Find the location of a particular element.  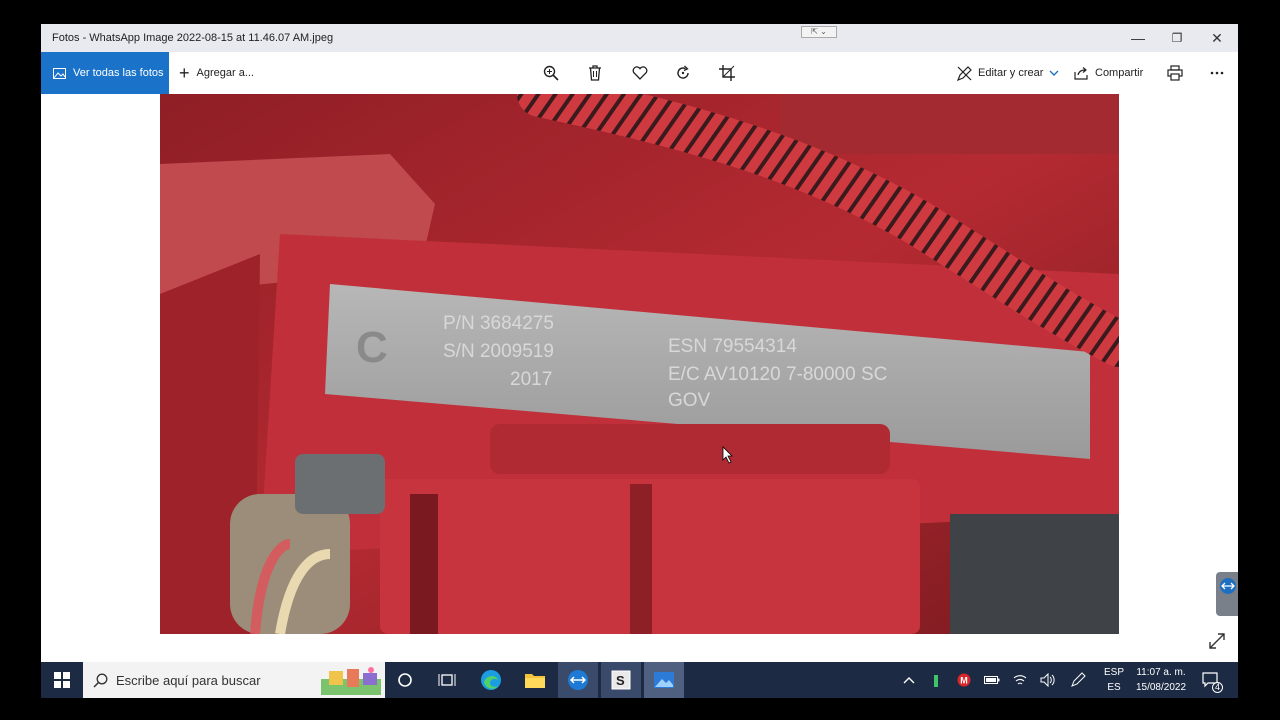

share-icon is located at coordinates (1081, 73).